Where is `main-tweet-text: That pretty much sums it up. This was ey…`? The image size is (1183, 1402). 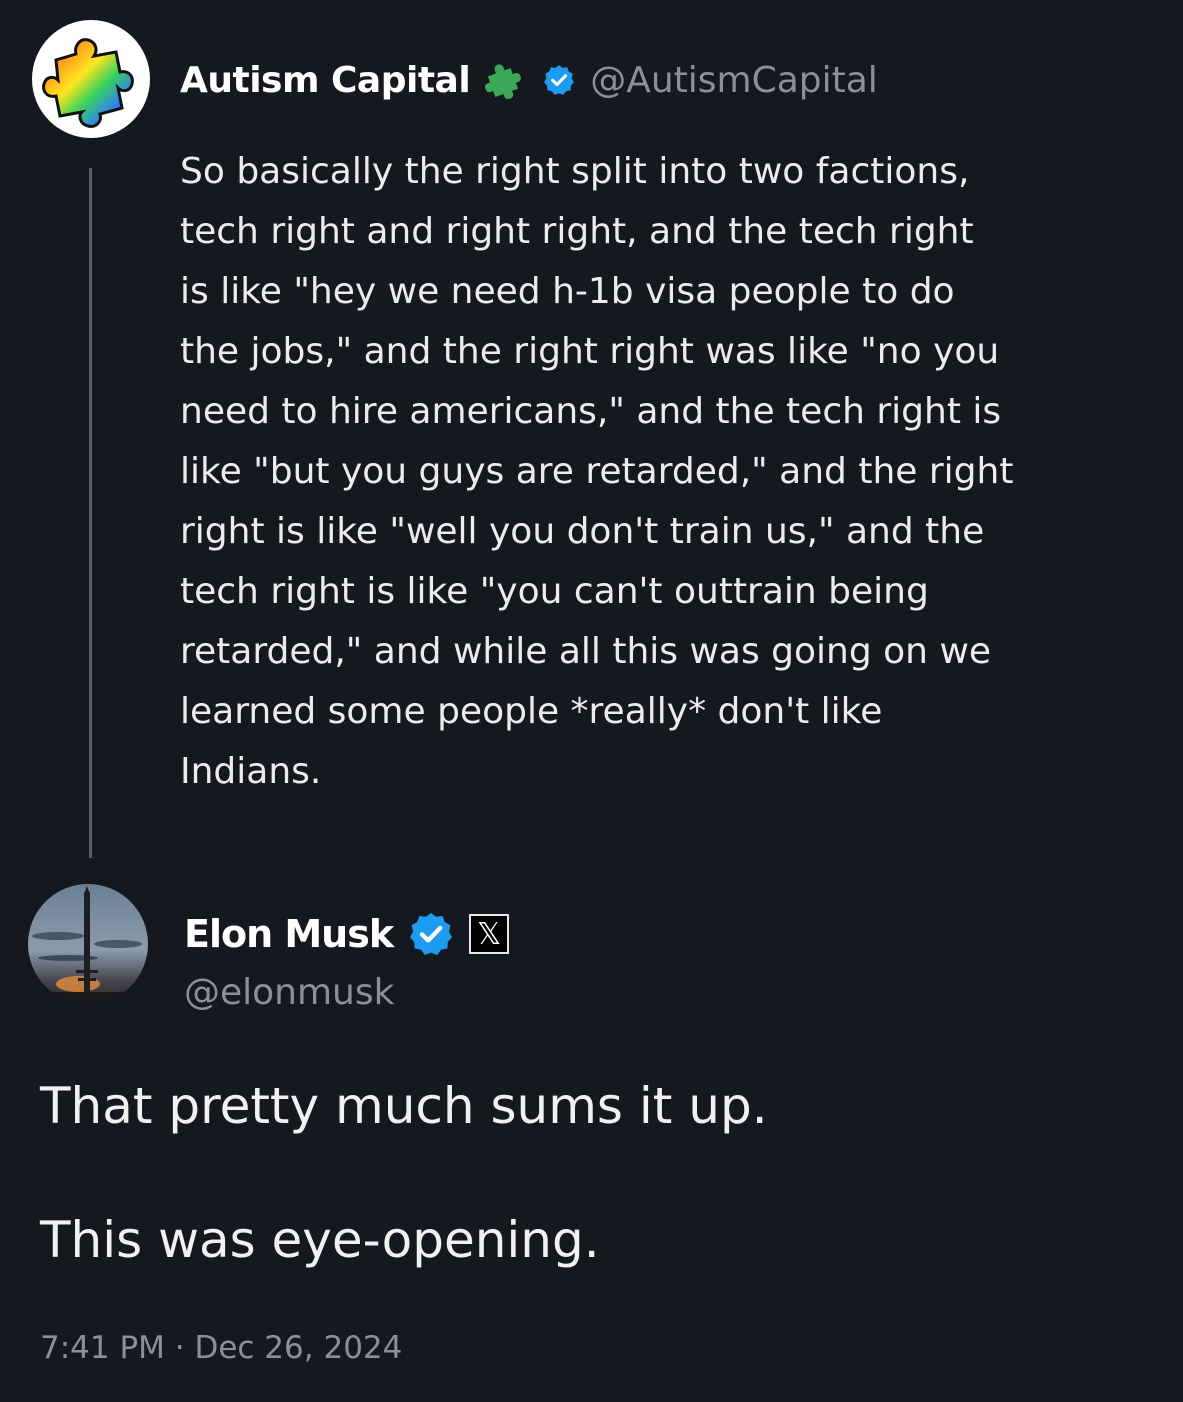
main-tweet-text: That pretty much sums it up. This was ey… is located at coordinates (590, 1173).